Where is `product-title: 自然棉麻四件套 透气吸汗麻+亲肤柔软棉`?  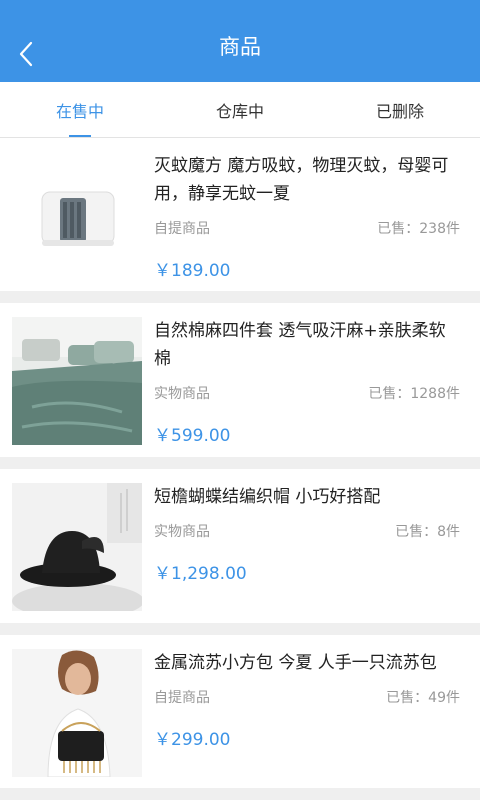
product-title: 自然棉麻四件套 透气吸汗麻+亲肤柔软棉 is located at coordinates (300, 345).